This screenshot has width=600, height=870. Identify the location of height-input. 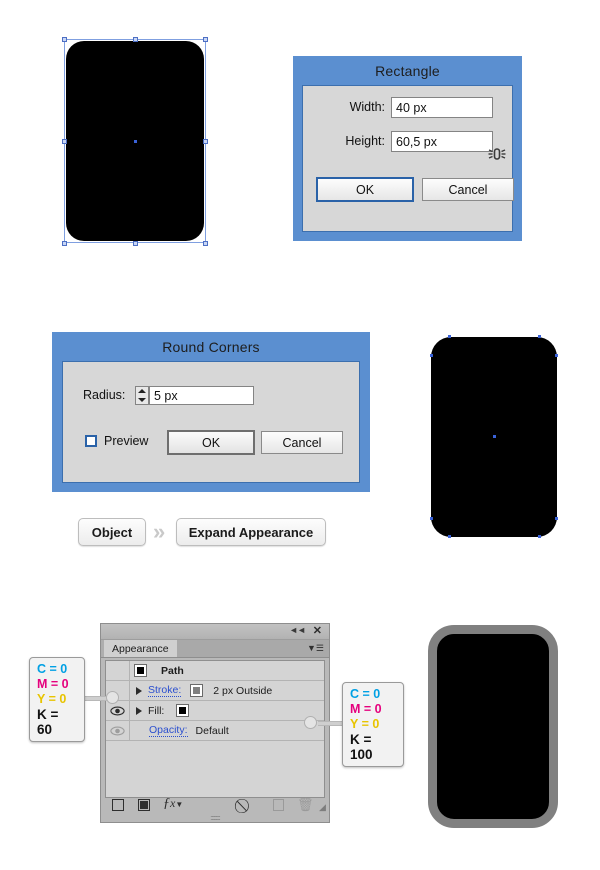
(442, 141).